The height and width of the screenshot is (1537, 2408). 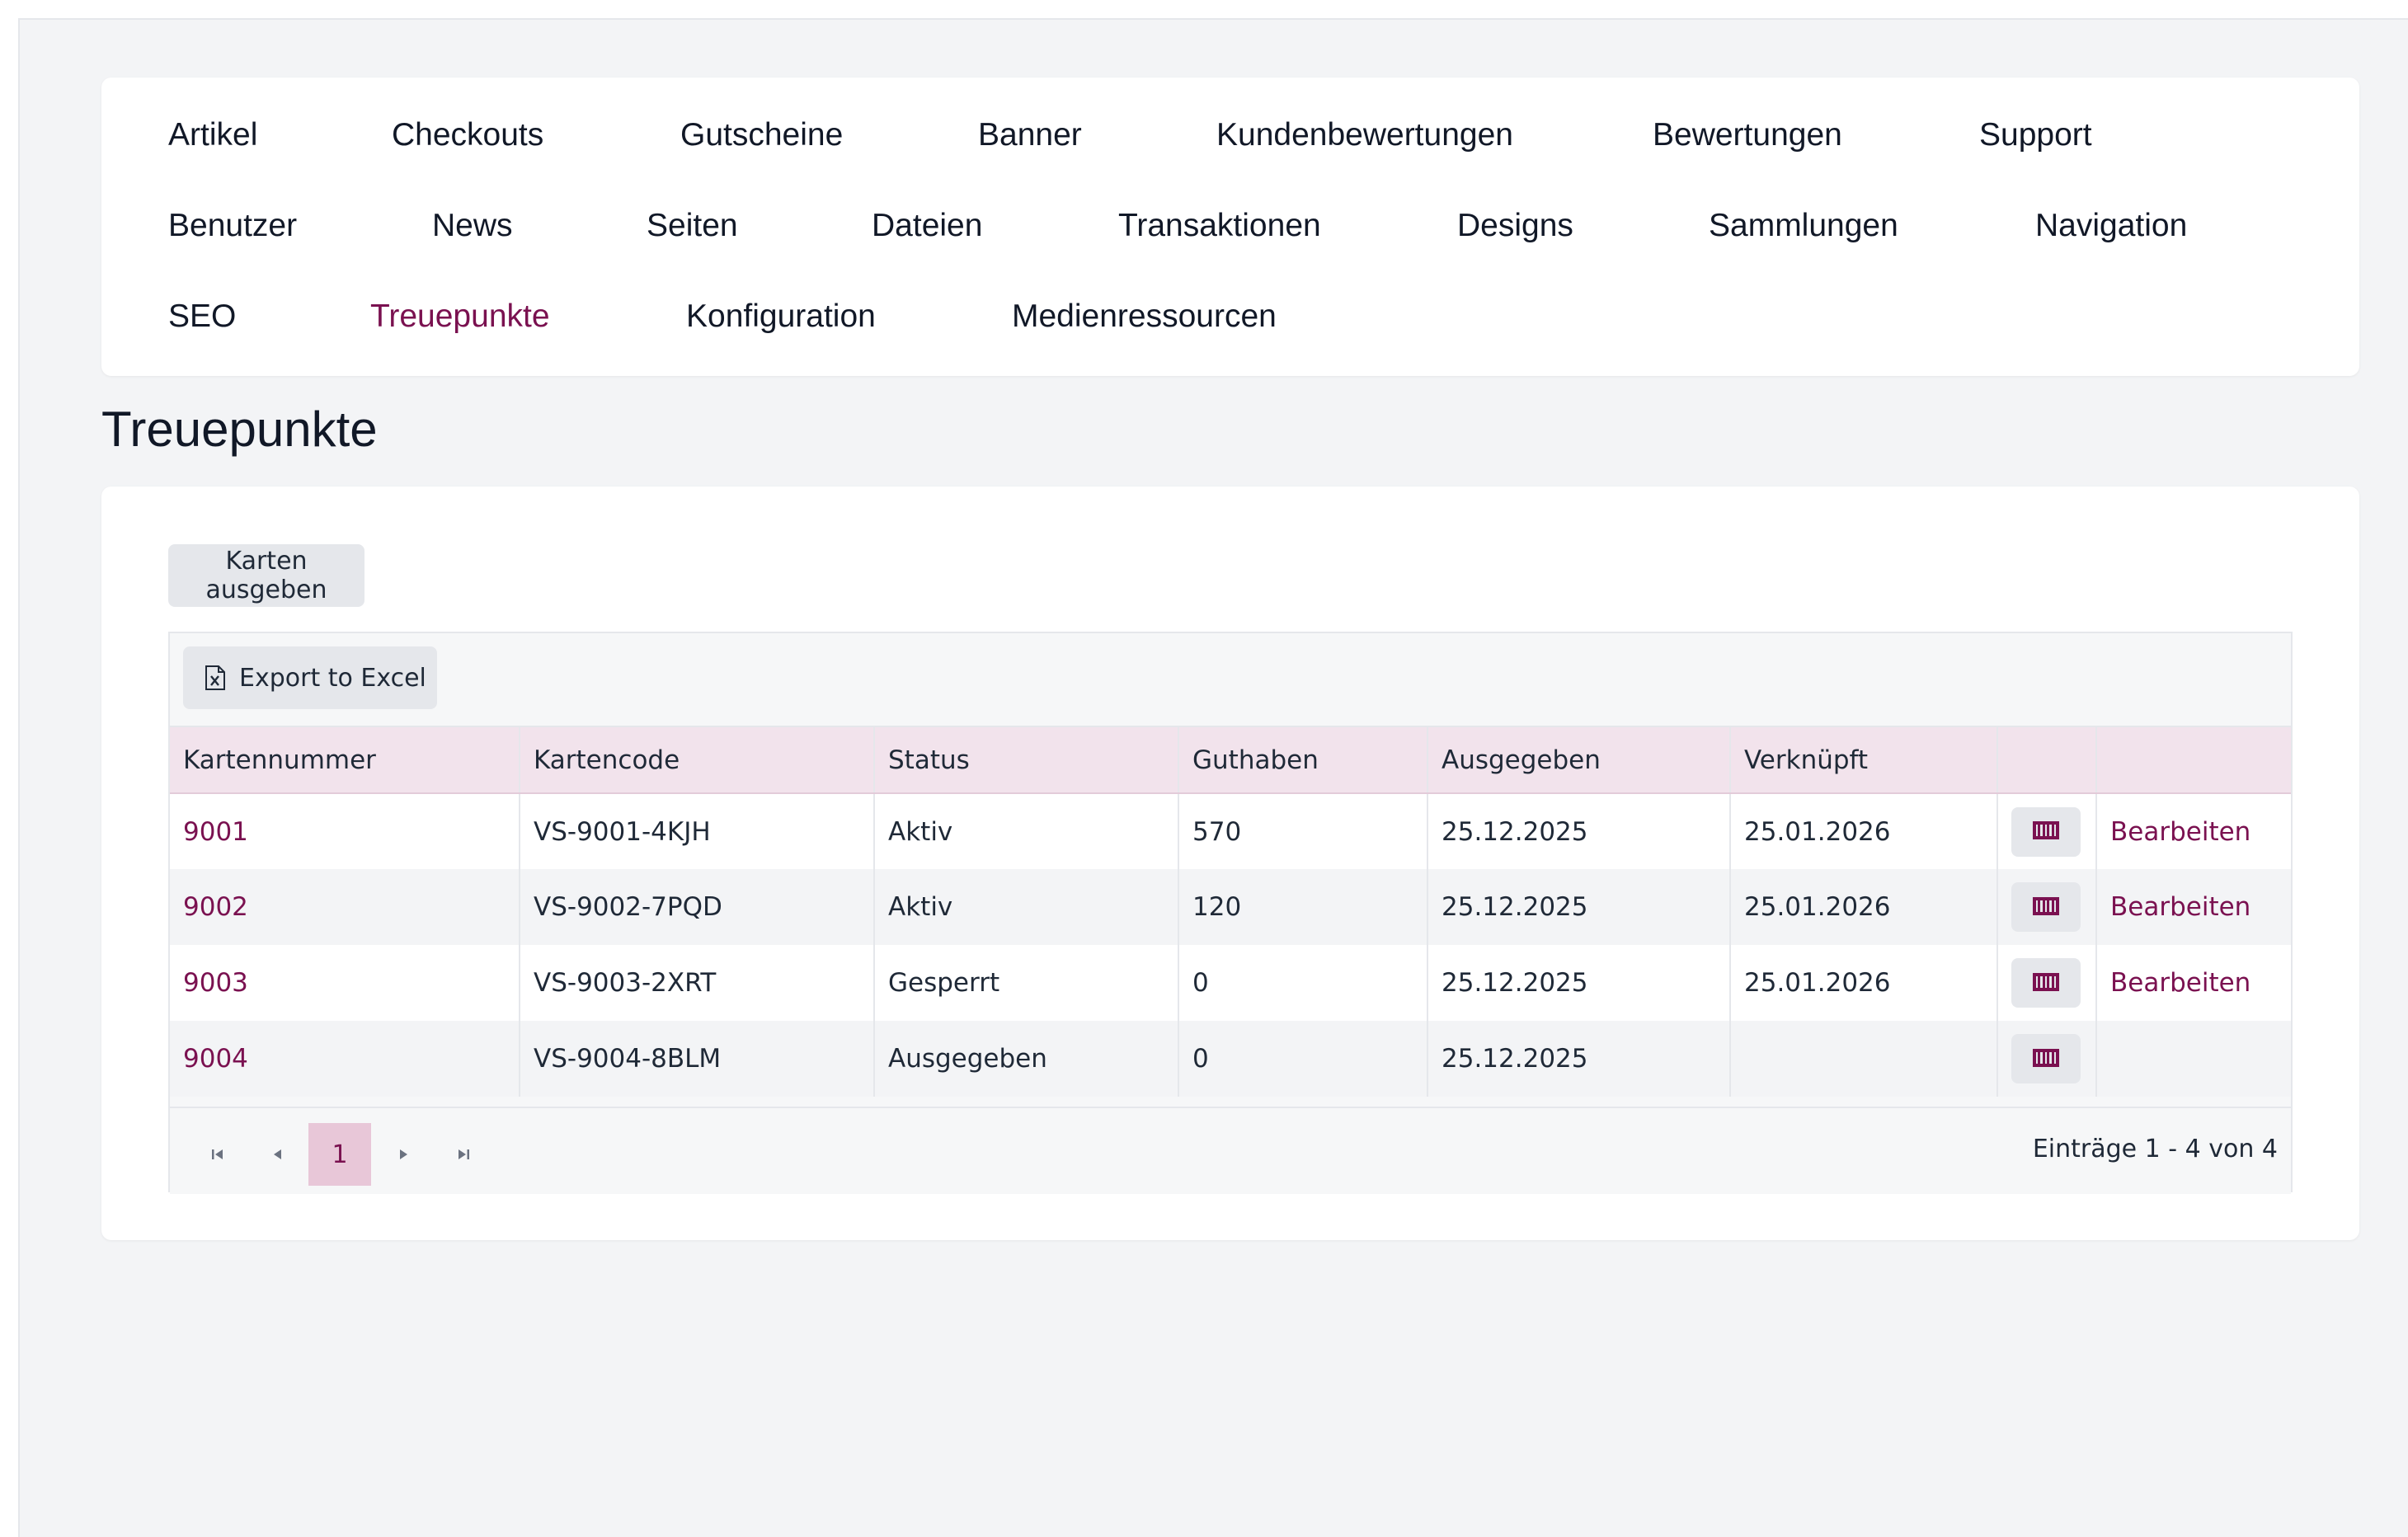 What do you see at coordinates (1231, 680) in the screenshot?
I see `grid-toolbar: Export to Excel` at bounding box center [1231, 680].